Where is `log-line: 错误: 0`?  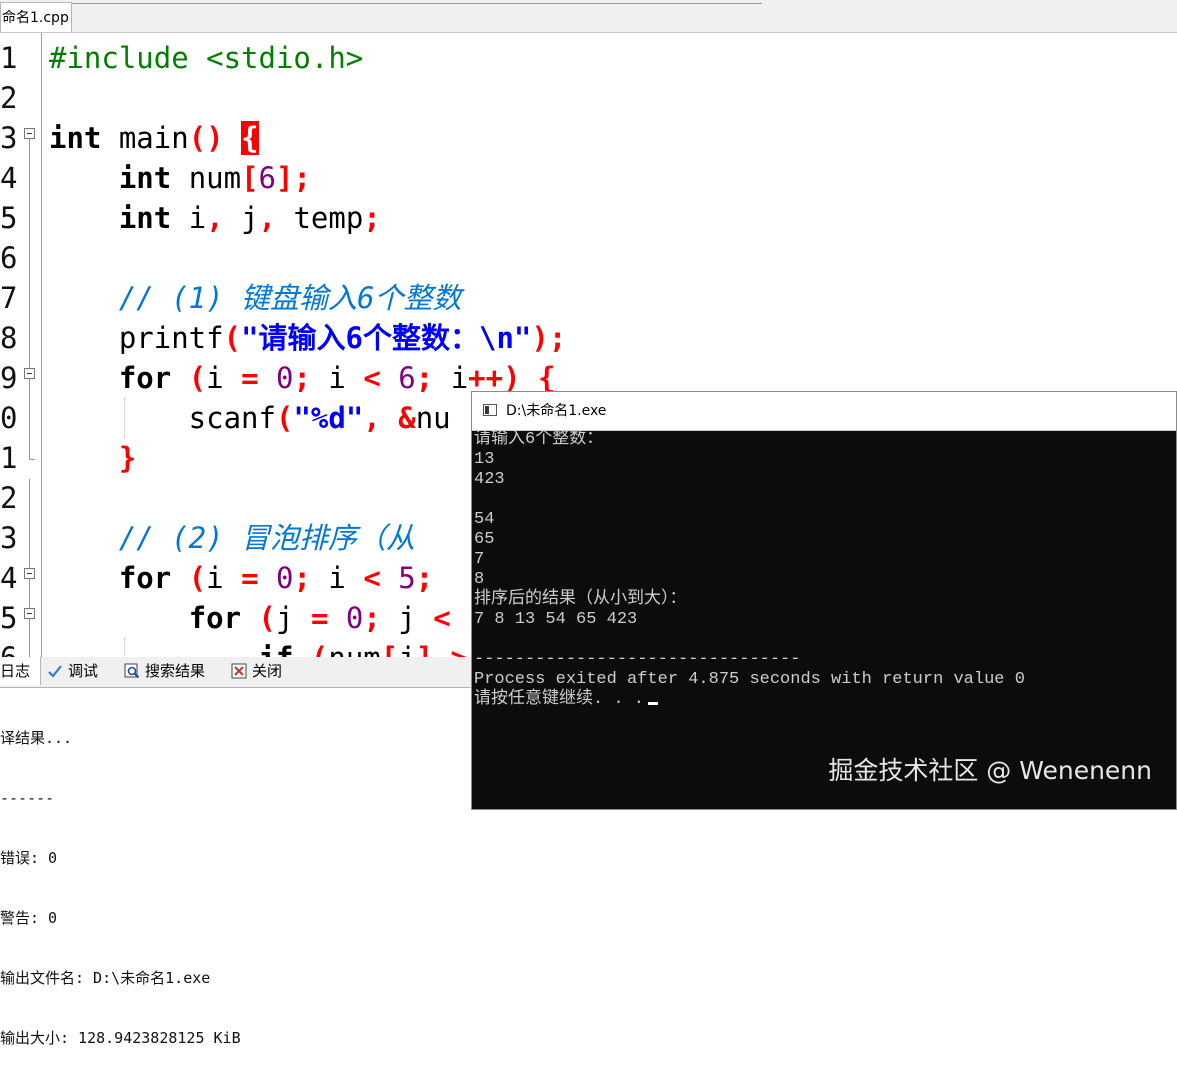 log-line: 错误: 0 is located at coordinates (29, 858).